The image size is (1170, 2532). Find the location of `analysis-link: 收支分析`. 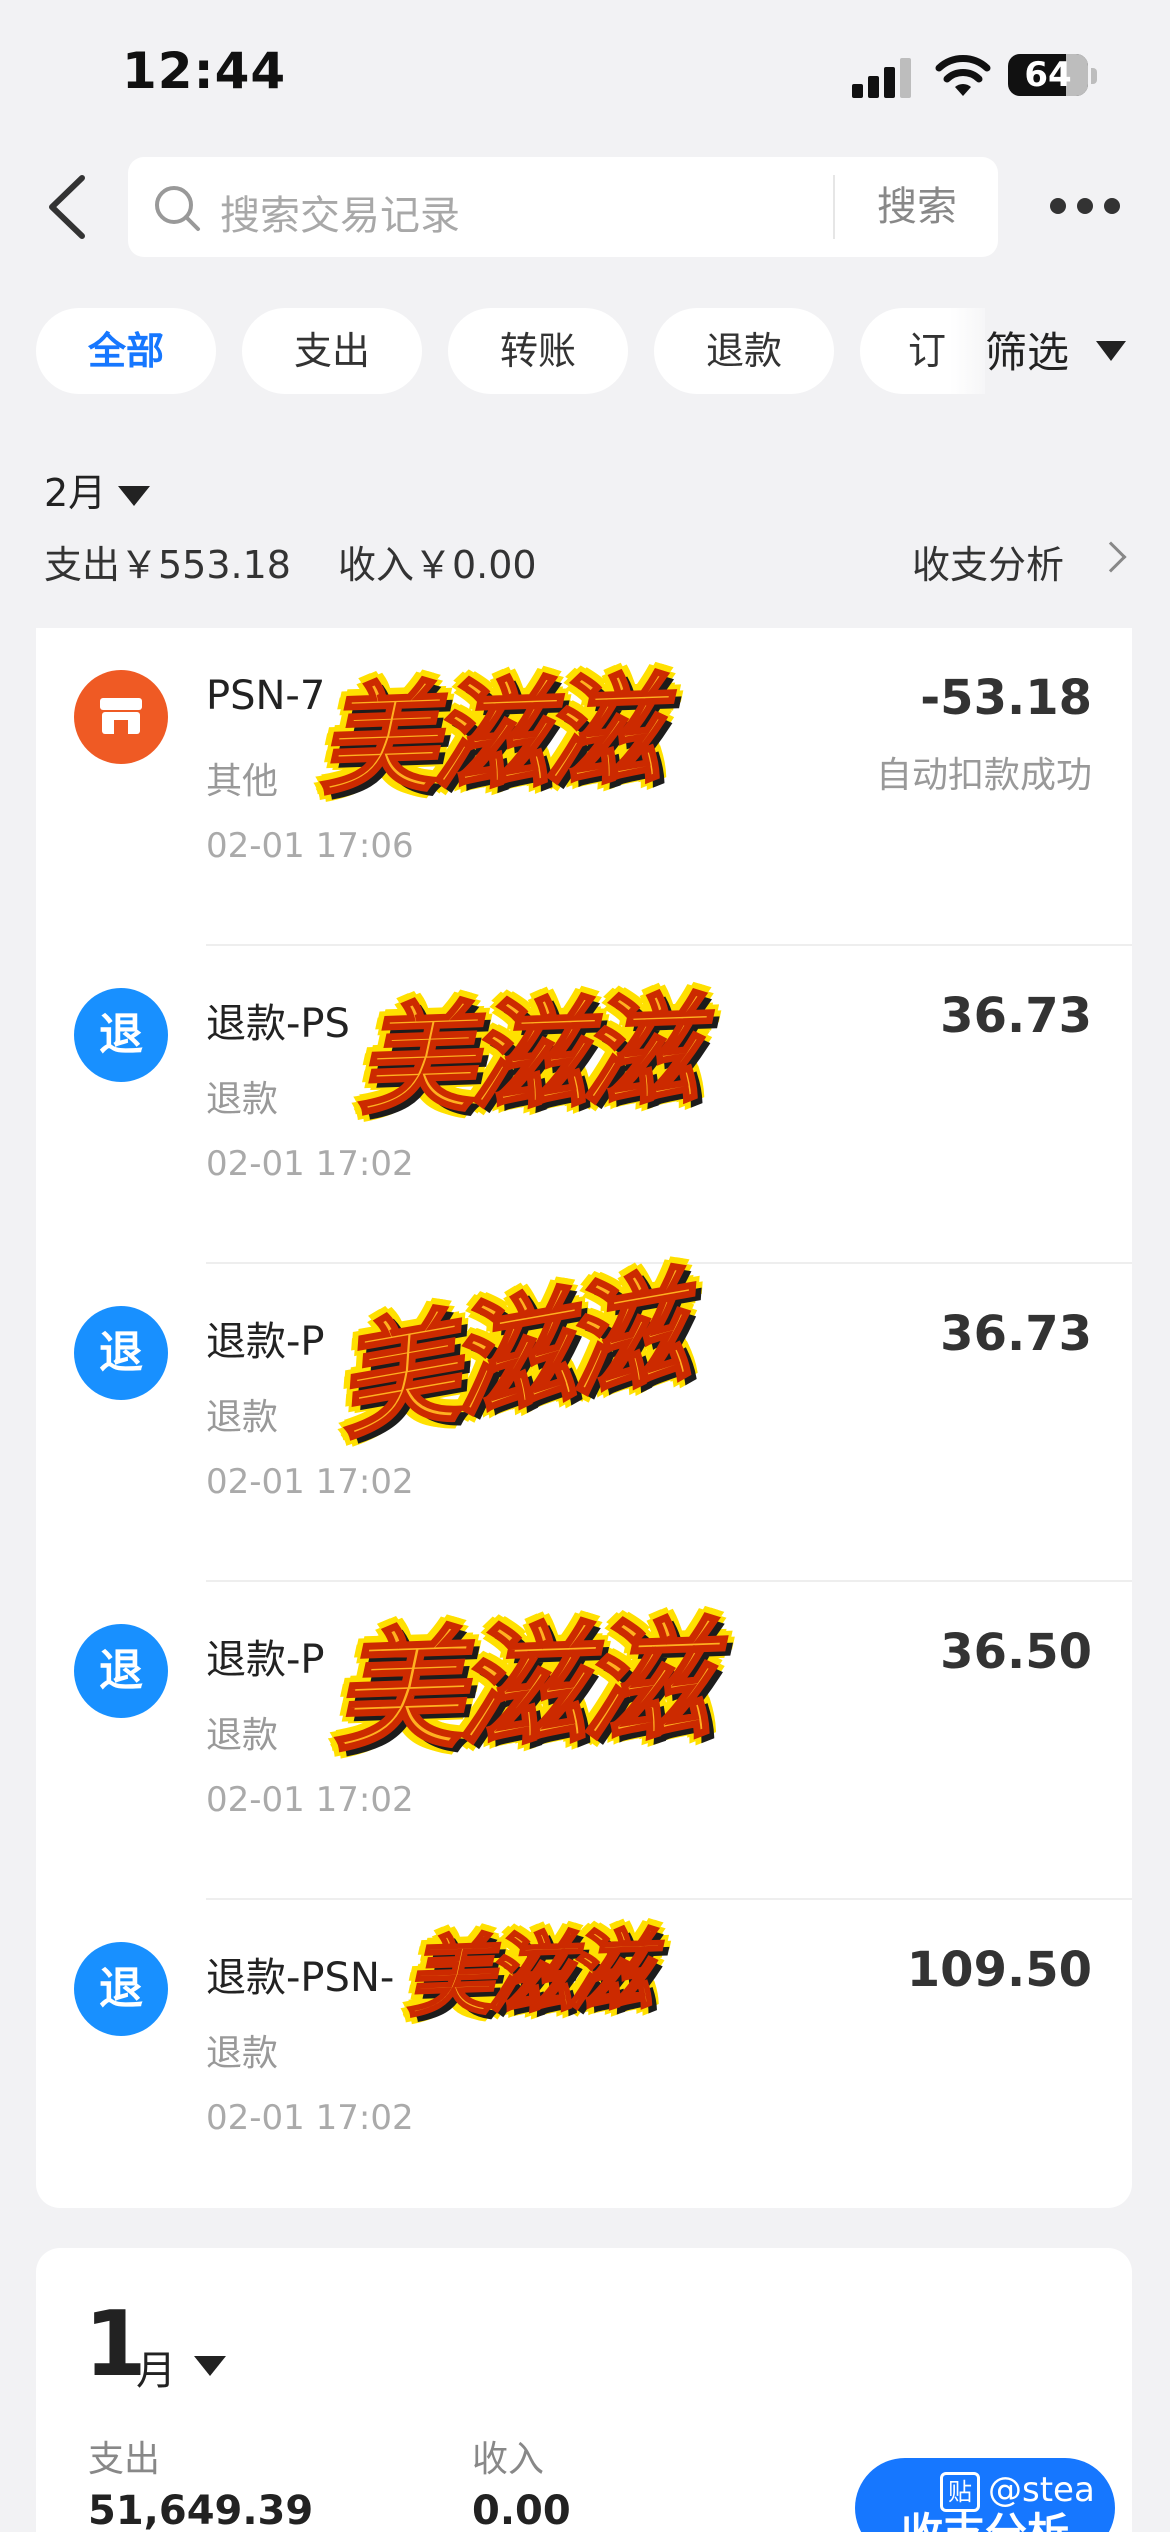

analysis-link: 收支分析 is located at coordinates (988, 561).